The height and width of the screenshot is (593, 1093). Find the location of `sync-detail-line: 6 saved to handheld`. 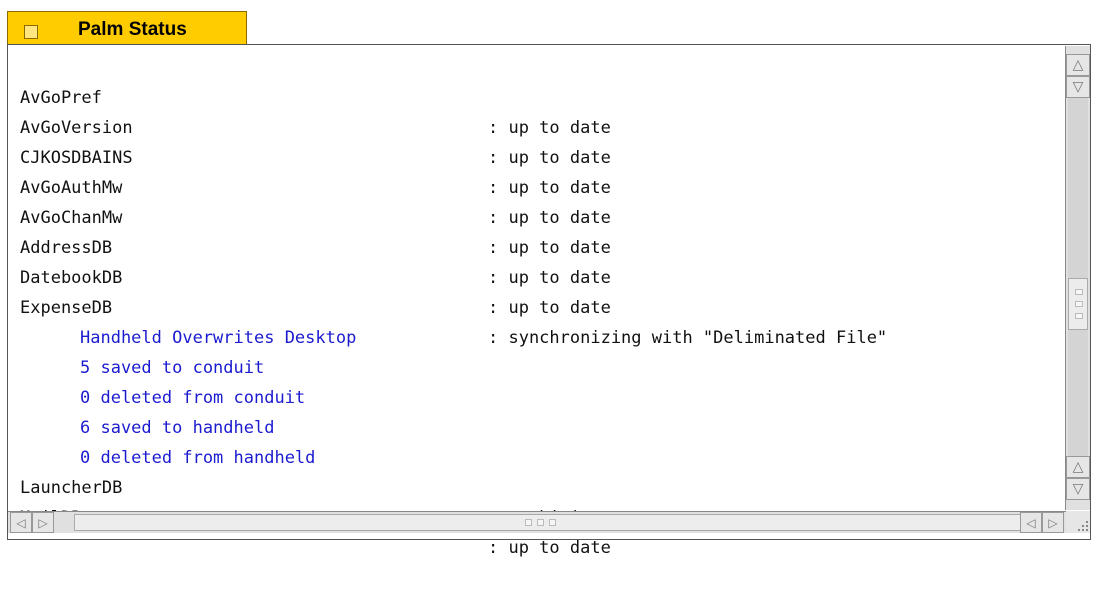

sync-detail-line: 6 saved to handheld is located at coordinates (147, 410).